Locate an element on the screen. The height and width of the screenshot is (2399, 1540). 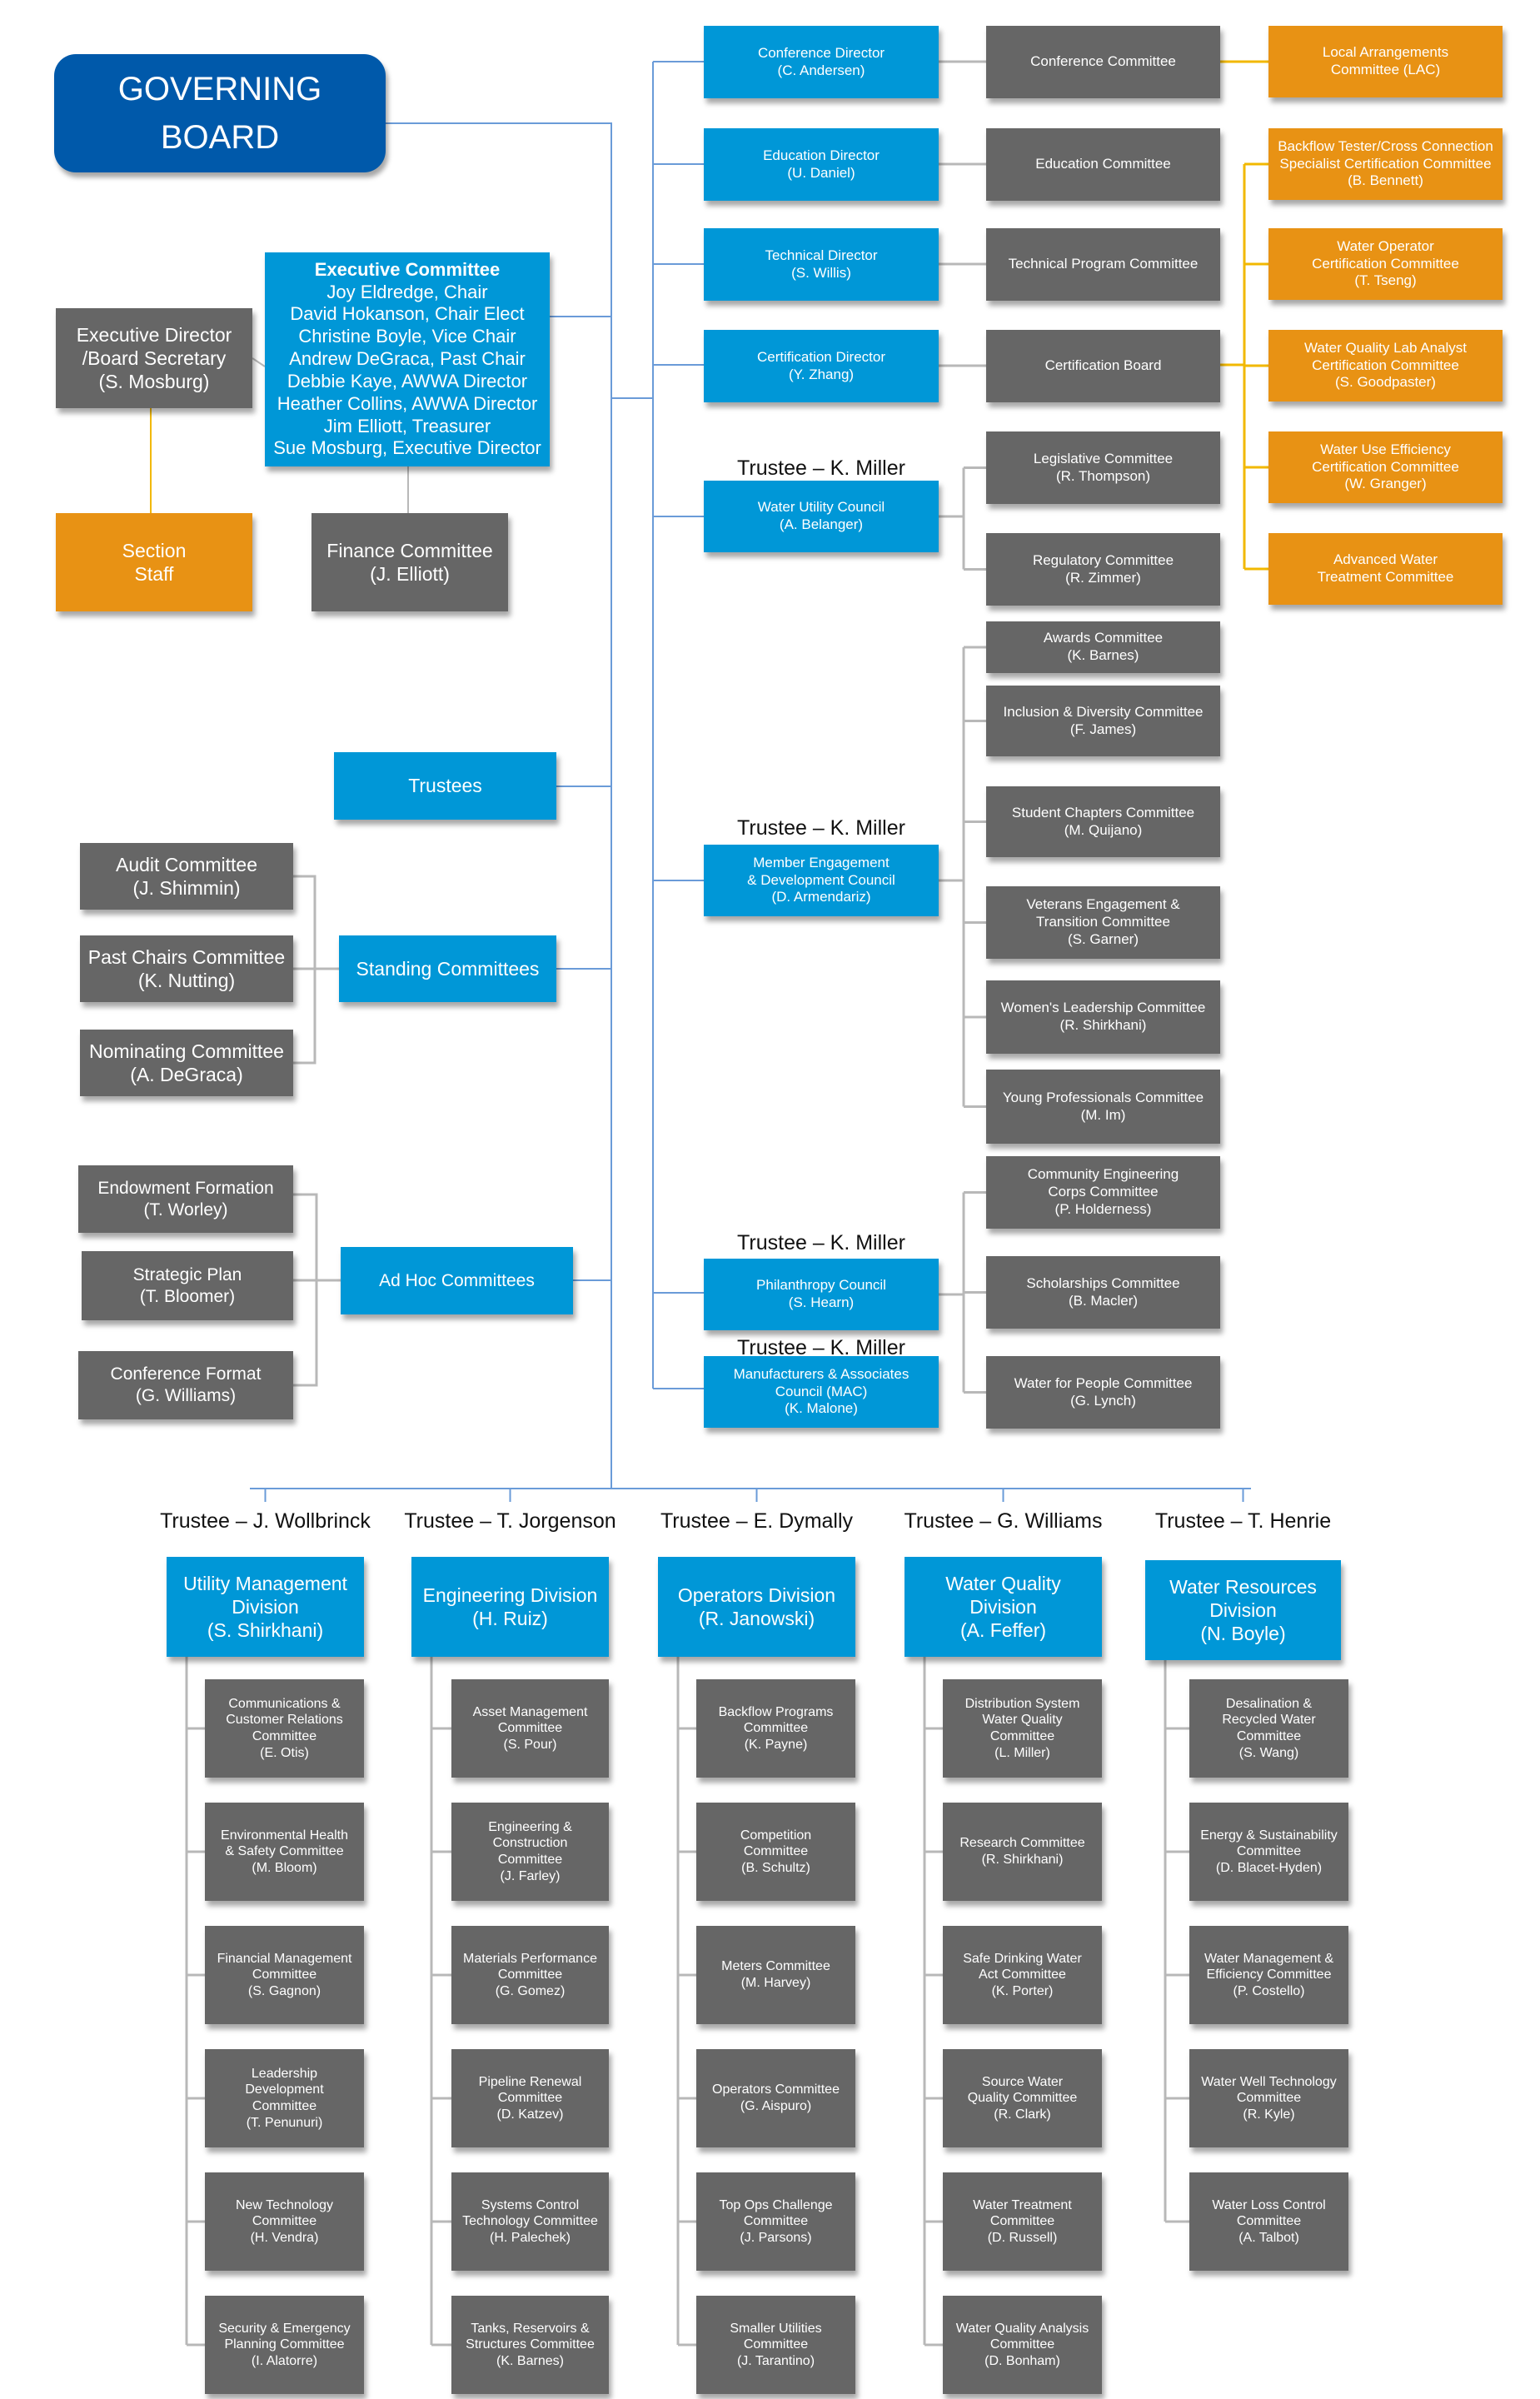
director-committee: Technical Program Committee is located at coordinates (1103, 264).